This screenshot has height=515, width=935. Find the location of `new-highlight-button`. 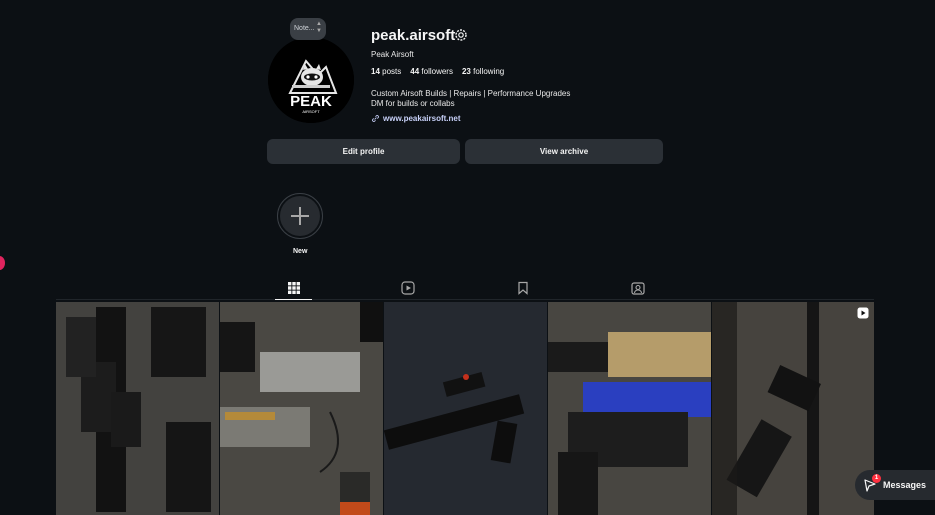

new-highlight-button is located at coordinates (300, 216).